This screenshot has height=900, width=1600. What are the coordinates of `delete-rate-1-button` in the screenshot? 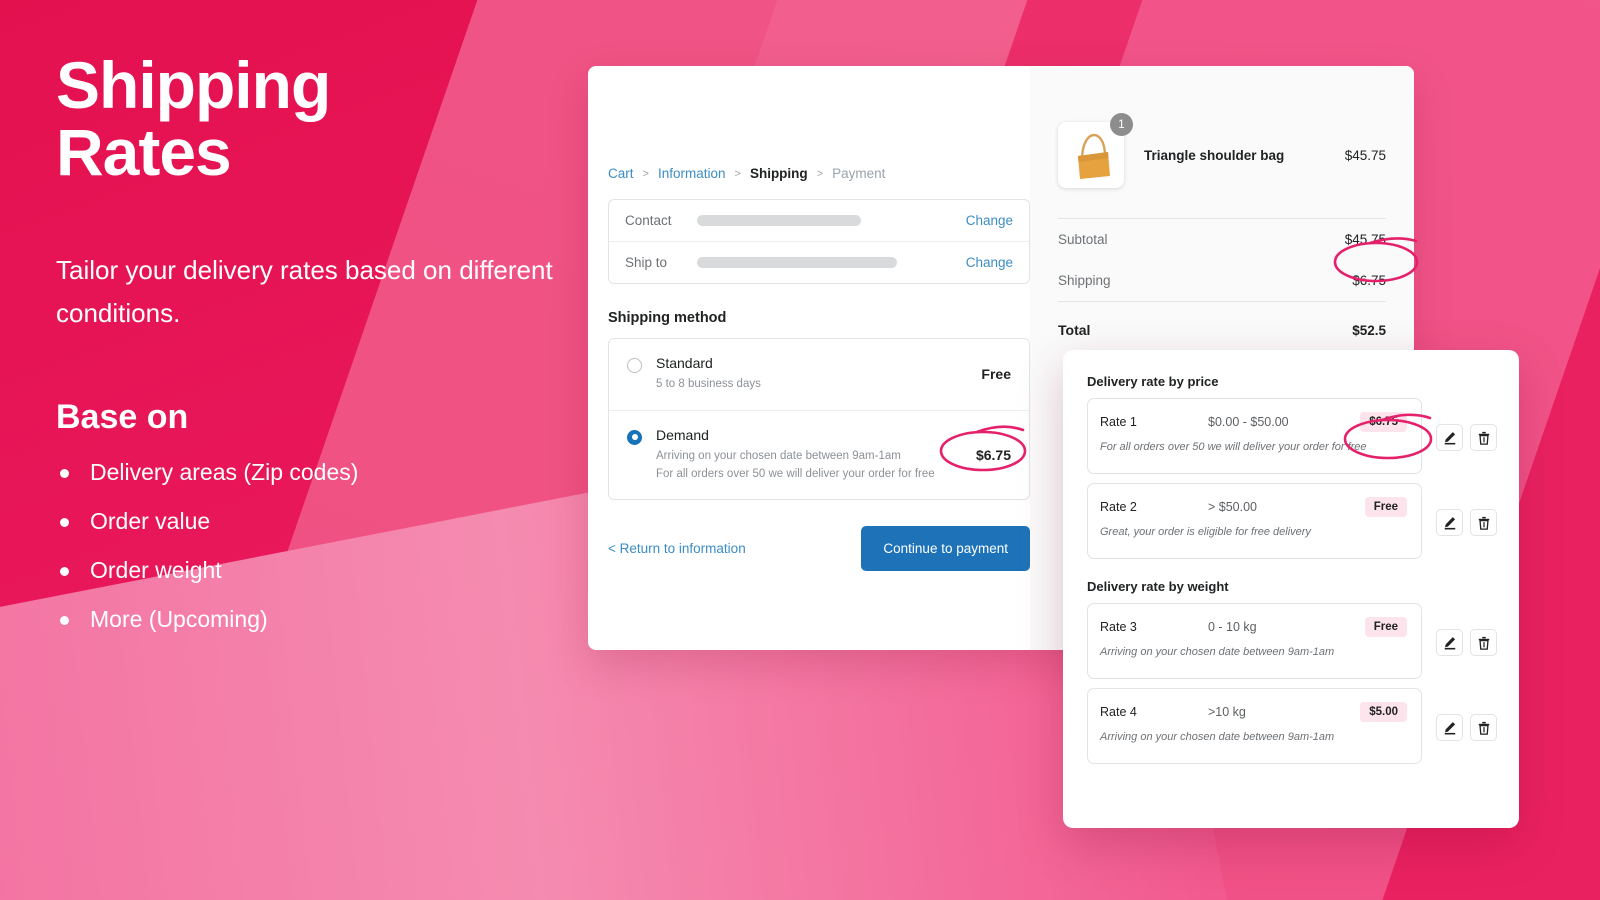 It's located at (1483, 437).